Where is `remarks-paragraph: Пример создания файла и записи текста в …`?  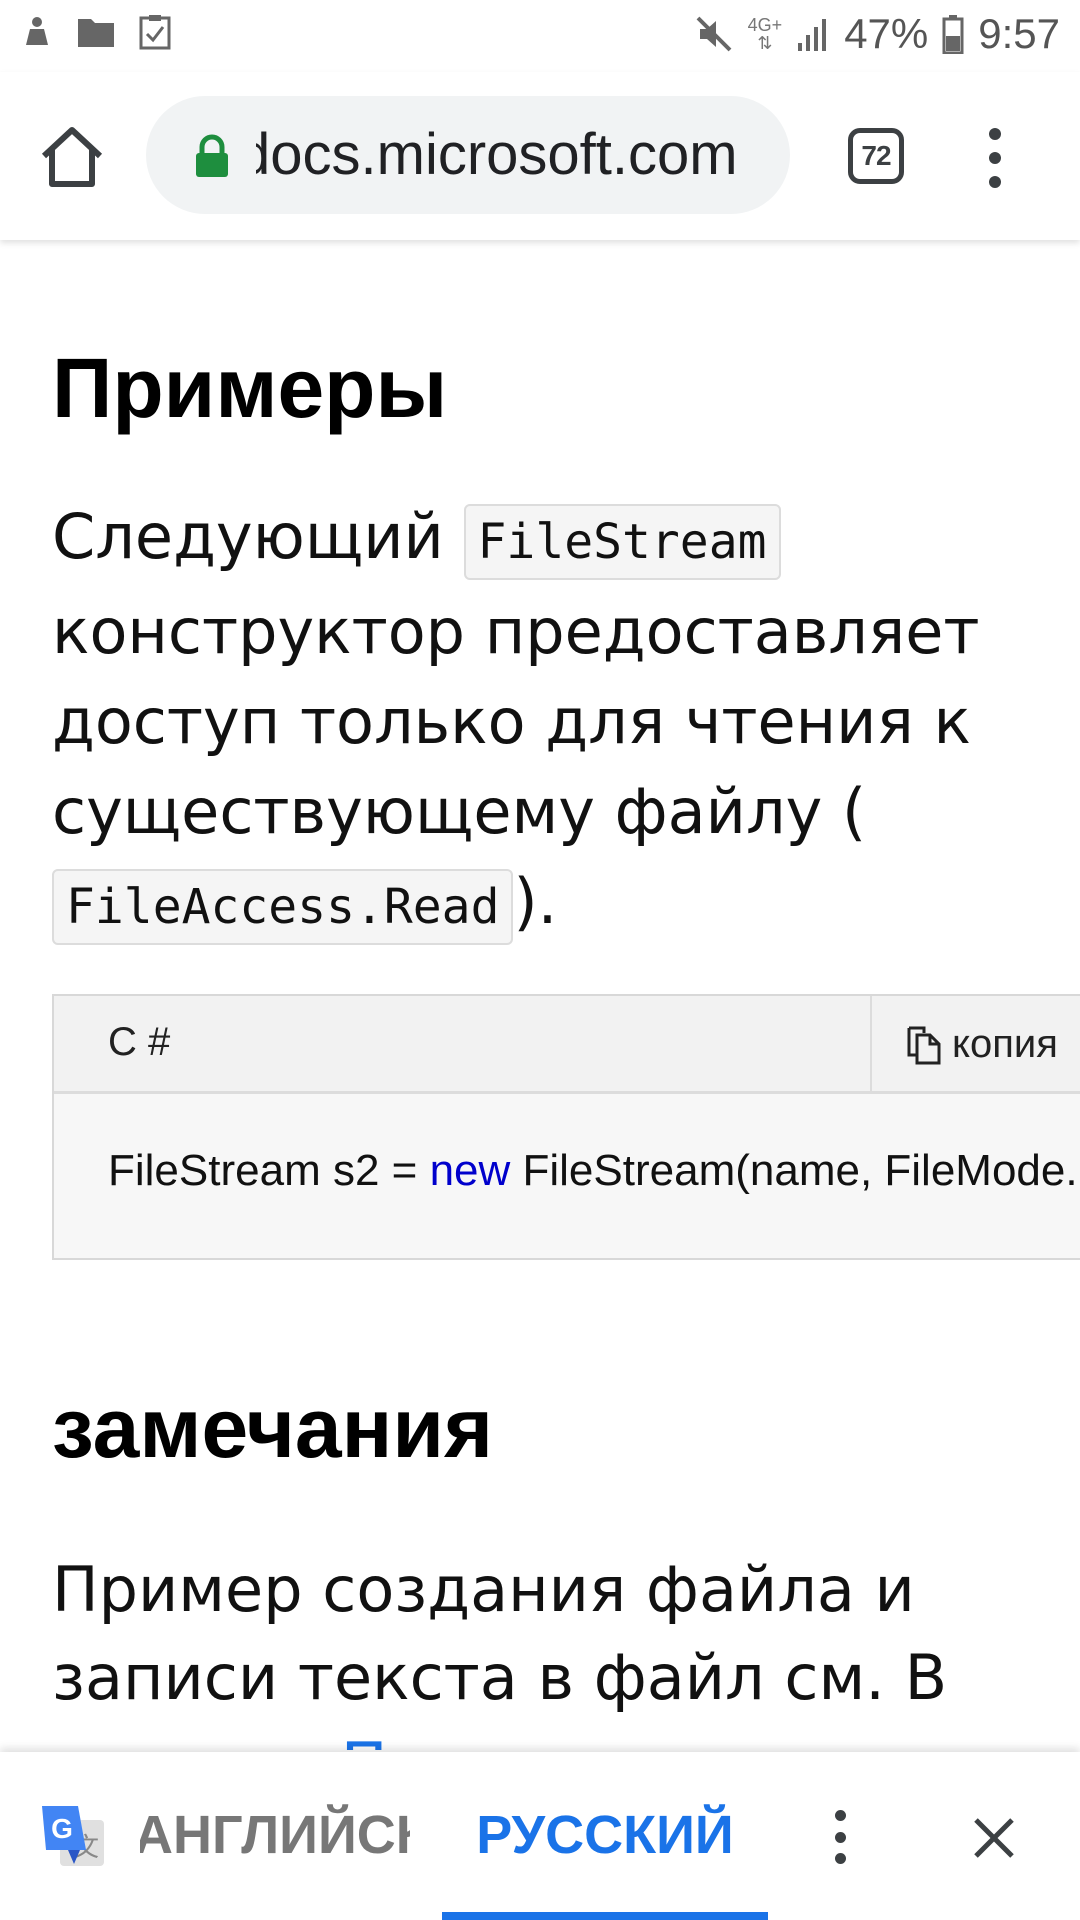
remarks-paragraph: Пример создания файла и записи текста в … is located at coordinates (532, 1648).